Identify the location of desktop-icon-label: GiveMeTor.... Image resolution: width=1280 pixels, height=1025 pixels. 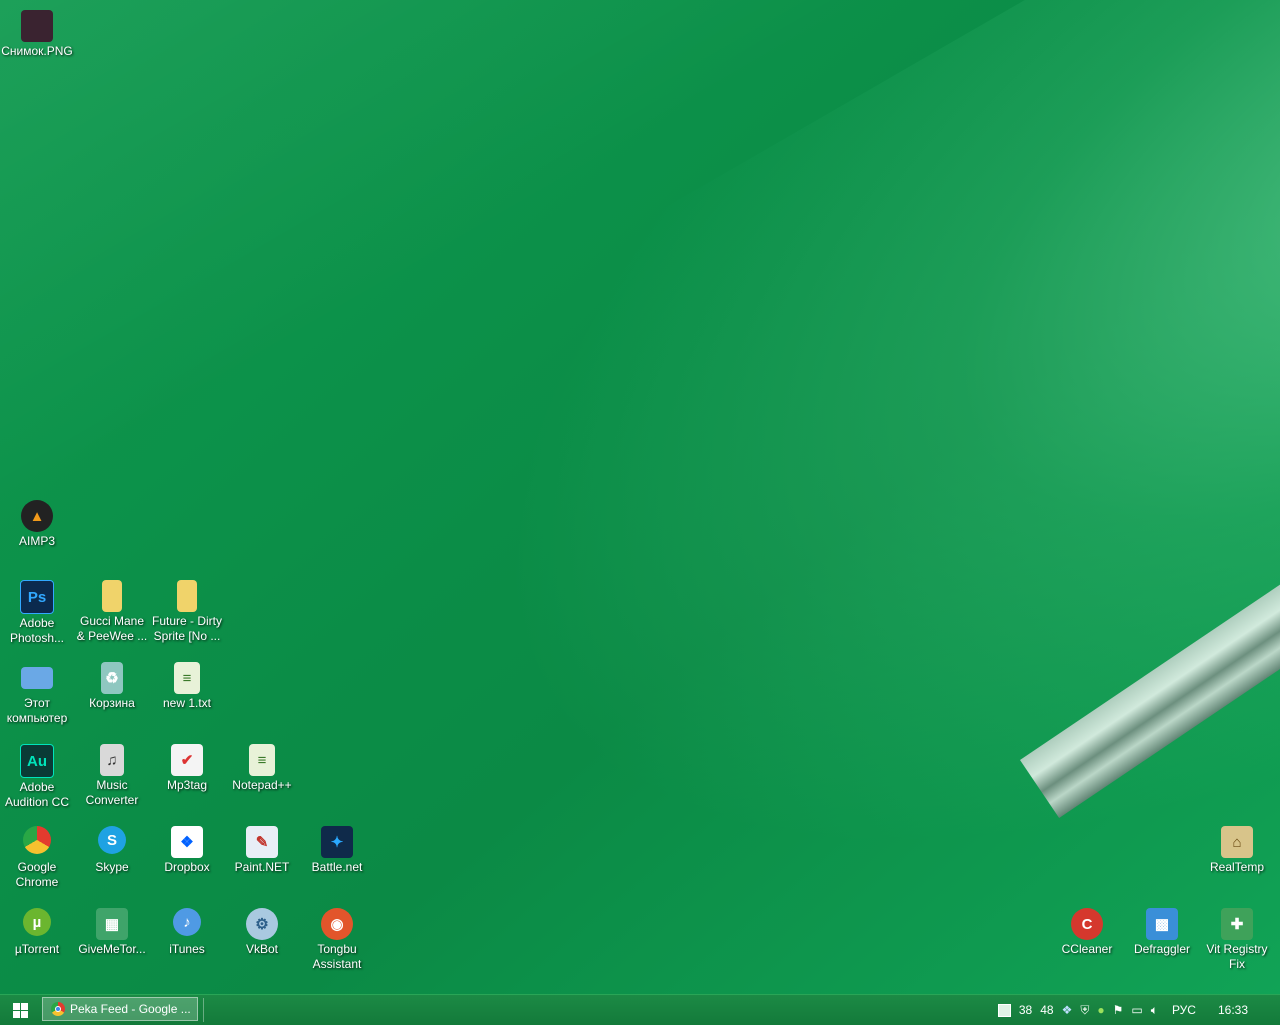
(112, 949).